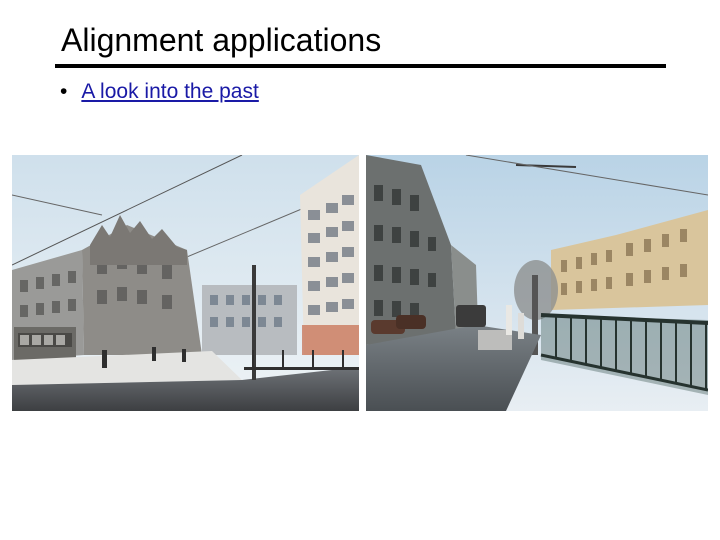 This screenshot has height=540, width=720. What do you see at coordinates (360, 66) in the screenshot?
I see `title-underline` at bounding box center [360, 66].